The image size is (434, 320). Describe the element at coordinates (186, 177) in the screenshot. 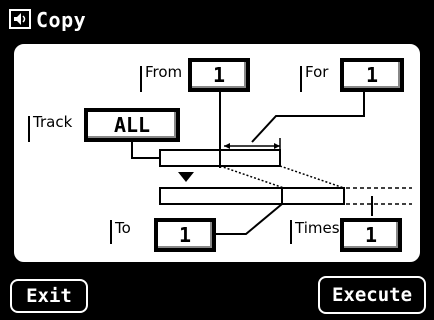

I see `arrow-down-icon` at that location.